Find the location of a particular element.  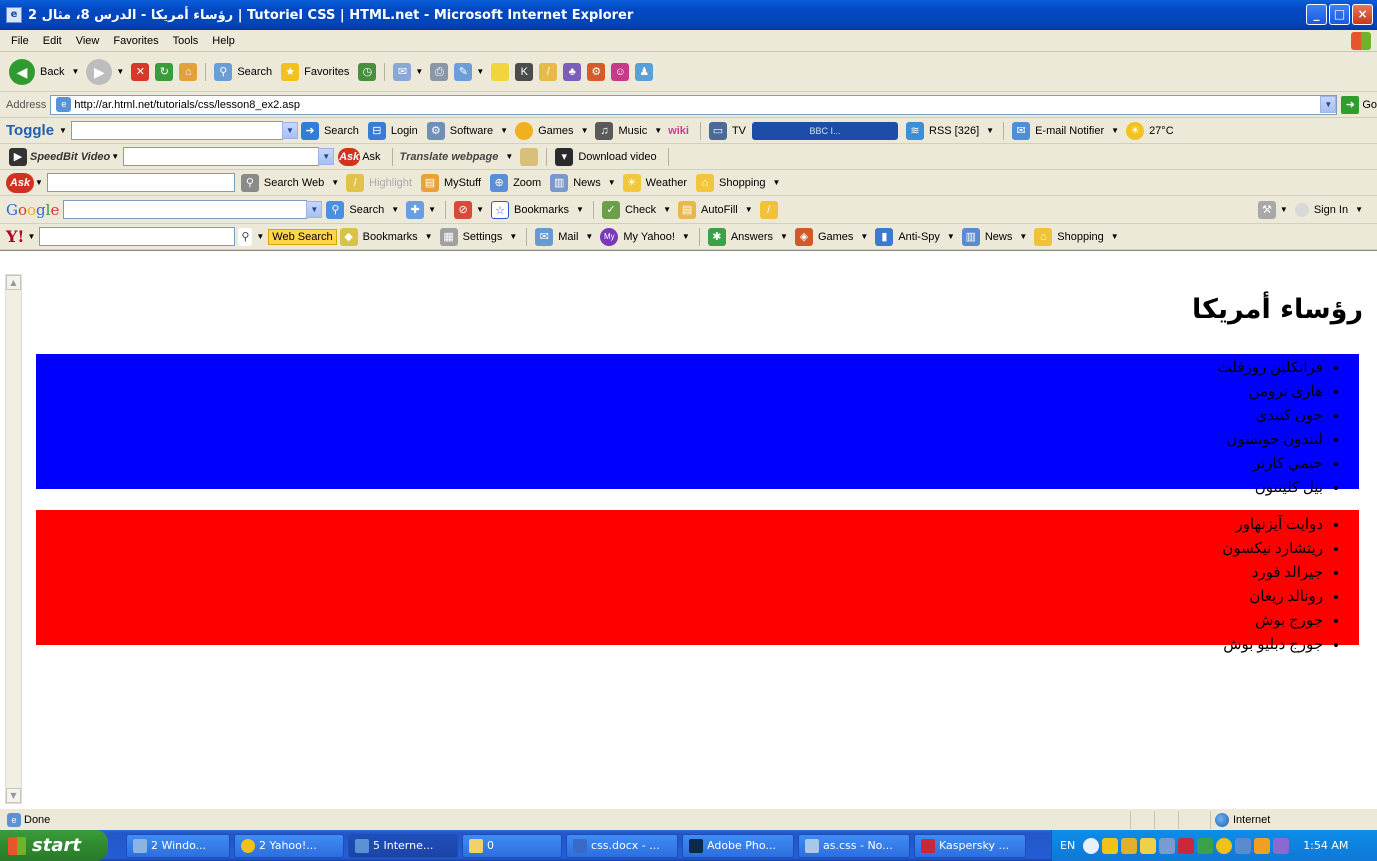

tray-smiley-icon is located at coordinates (1148, 845).